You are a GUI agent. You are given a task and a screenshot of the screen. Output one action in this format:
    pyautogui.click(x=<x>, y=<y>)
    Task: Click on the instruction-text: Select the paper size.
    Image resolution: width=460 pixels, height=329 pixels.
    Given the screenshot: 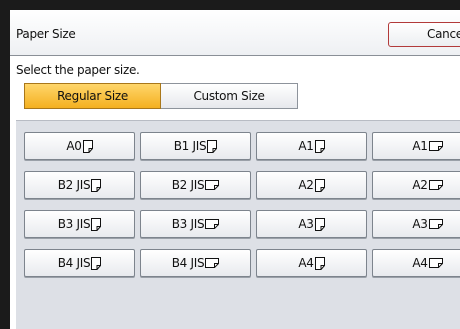 What is the action you would take?
    pyautogui.click(x=78, y=70)
    